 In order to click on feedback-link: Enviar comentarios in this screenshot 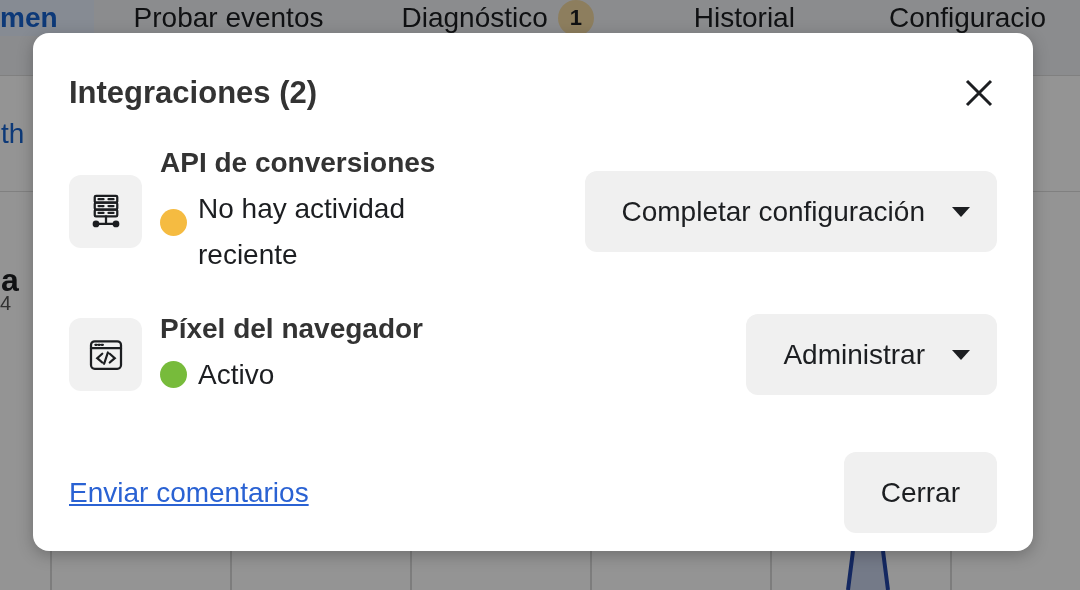, I will do `click(189, 492)`.